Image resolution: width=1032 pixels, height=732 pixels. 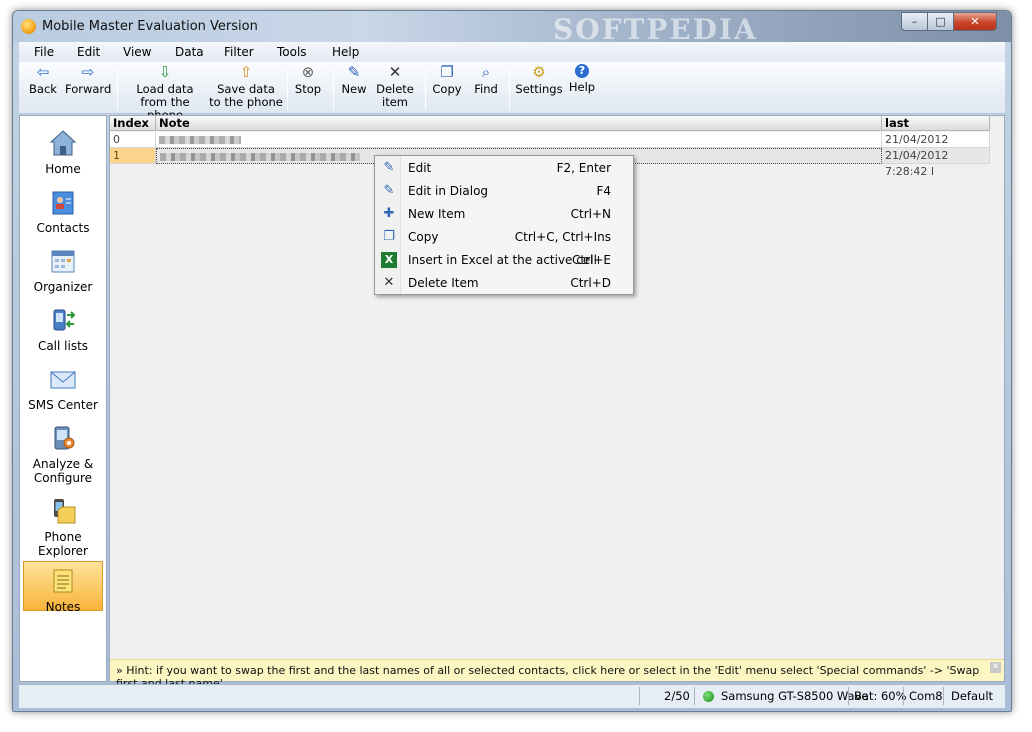 I want to click on menu-edit: Edit, so click(x=88, y=52).